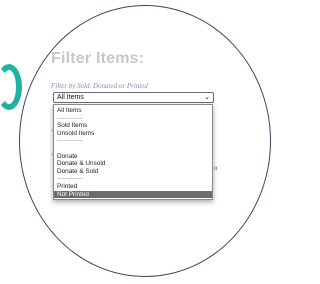 This screenshot has width=320, height=284. I want to click on option-printed: Printed, so click(133, 187).